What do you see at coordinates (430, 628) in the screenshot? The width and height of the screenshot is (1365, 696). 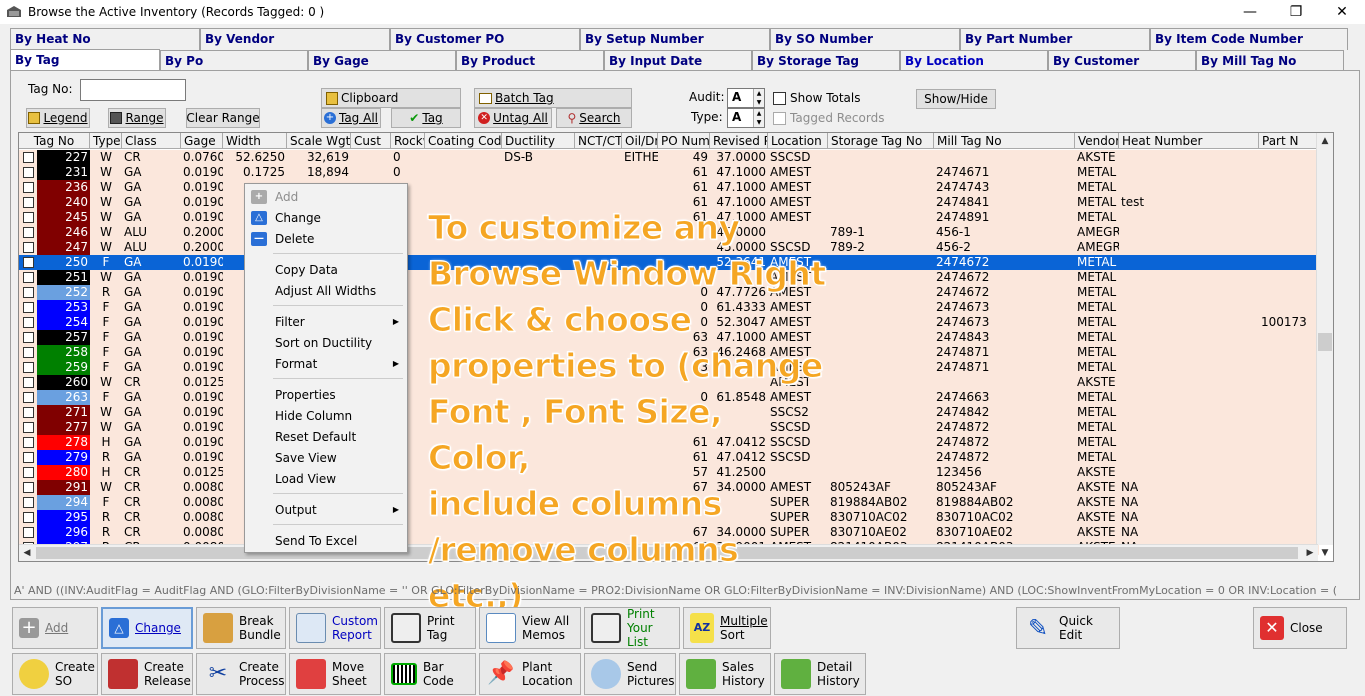 I see `print-tag-button: Print Tag` at bounding box center [430, 628].